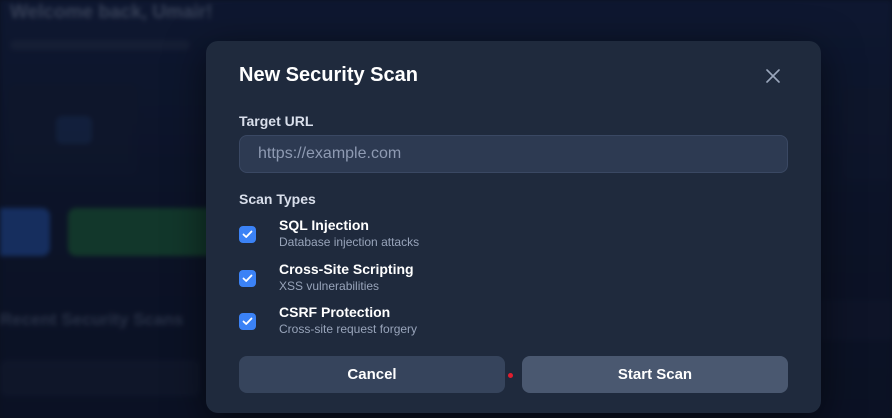  What do you see at coordinates (328, 75) in the screenshot?
I see `modal-title: New Security Scan` at bounding box center [328, 75].